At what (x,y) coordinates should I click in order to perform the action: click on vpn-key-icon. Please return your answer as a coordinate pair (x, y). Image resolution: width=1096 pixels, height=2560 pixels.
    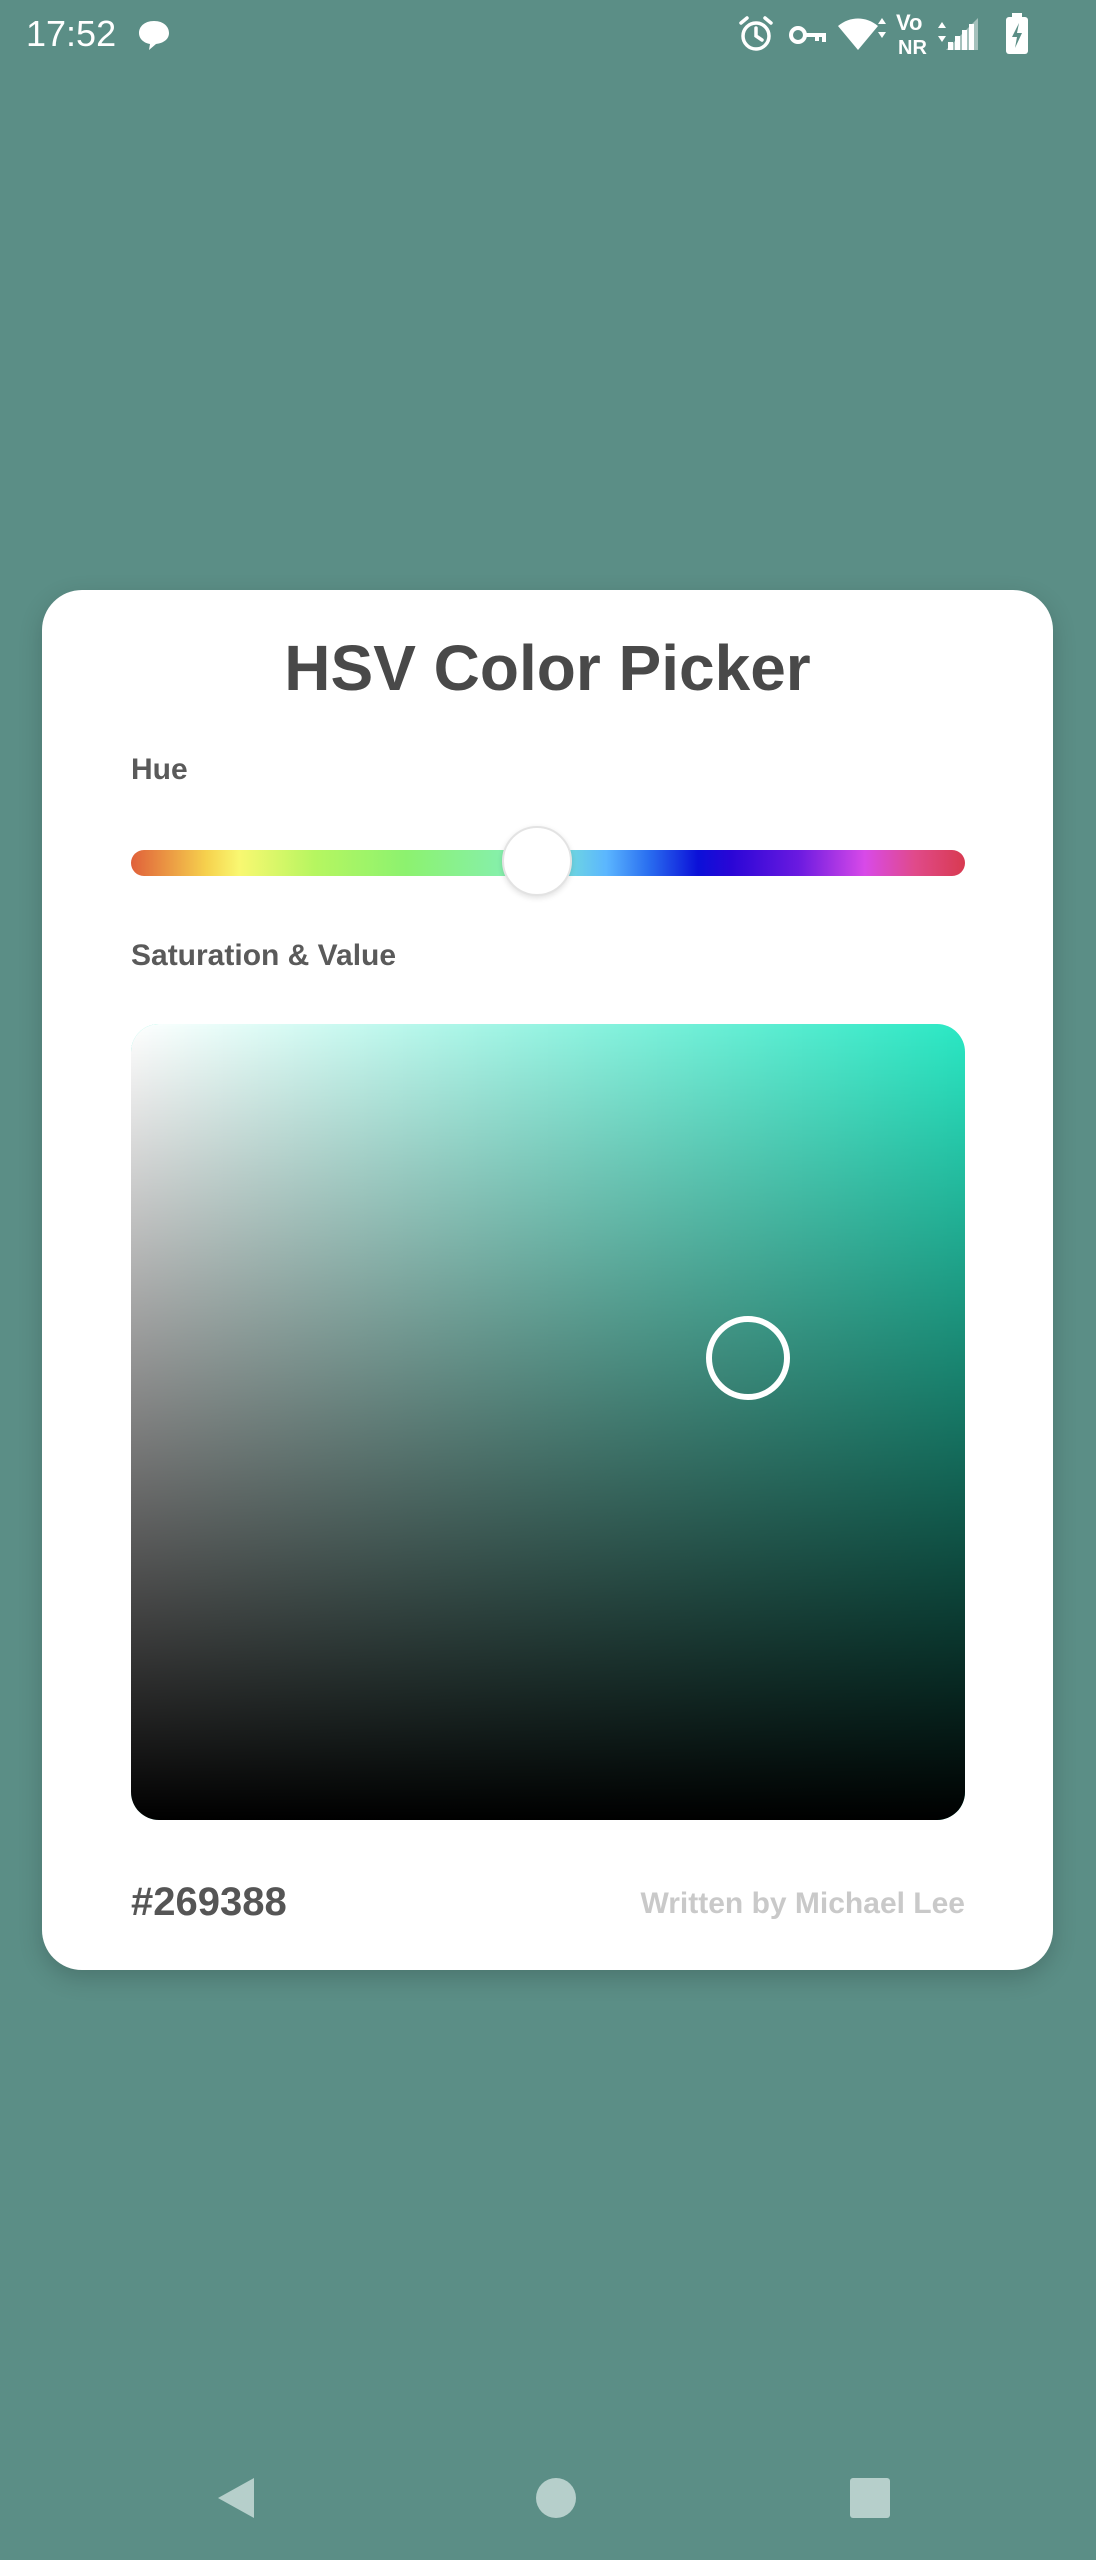
    Looking at the image, I should click on (808, 38).